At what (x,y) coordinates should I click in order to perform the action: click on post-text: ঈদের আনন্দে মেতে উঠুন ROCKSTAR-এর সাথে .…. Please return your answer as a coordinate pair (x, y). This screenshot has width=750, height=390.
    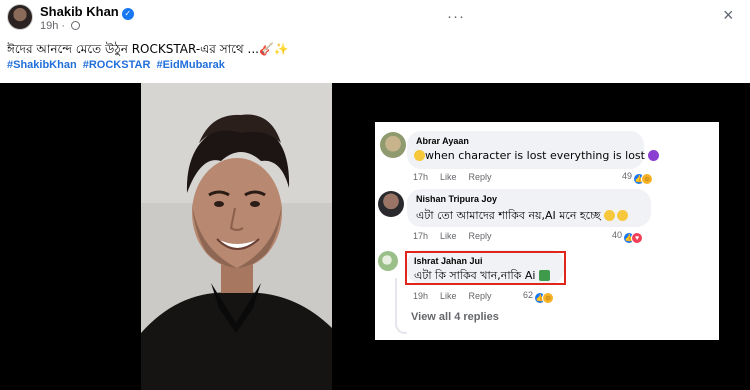
    Looking at the image, I should click on (148, 51).